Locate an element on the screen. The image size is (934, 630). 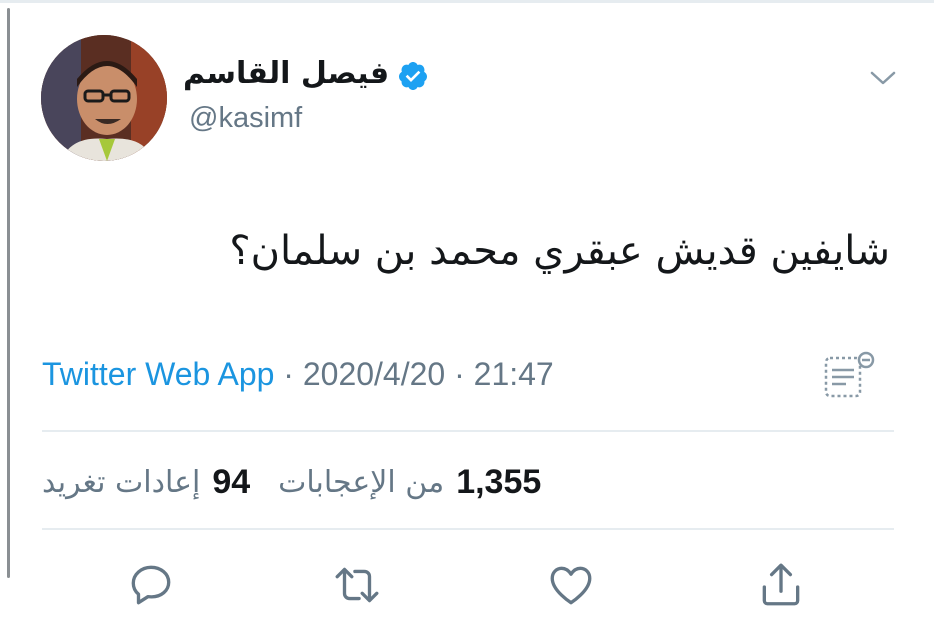
reply-button is located at coordinates (151, 585).